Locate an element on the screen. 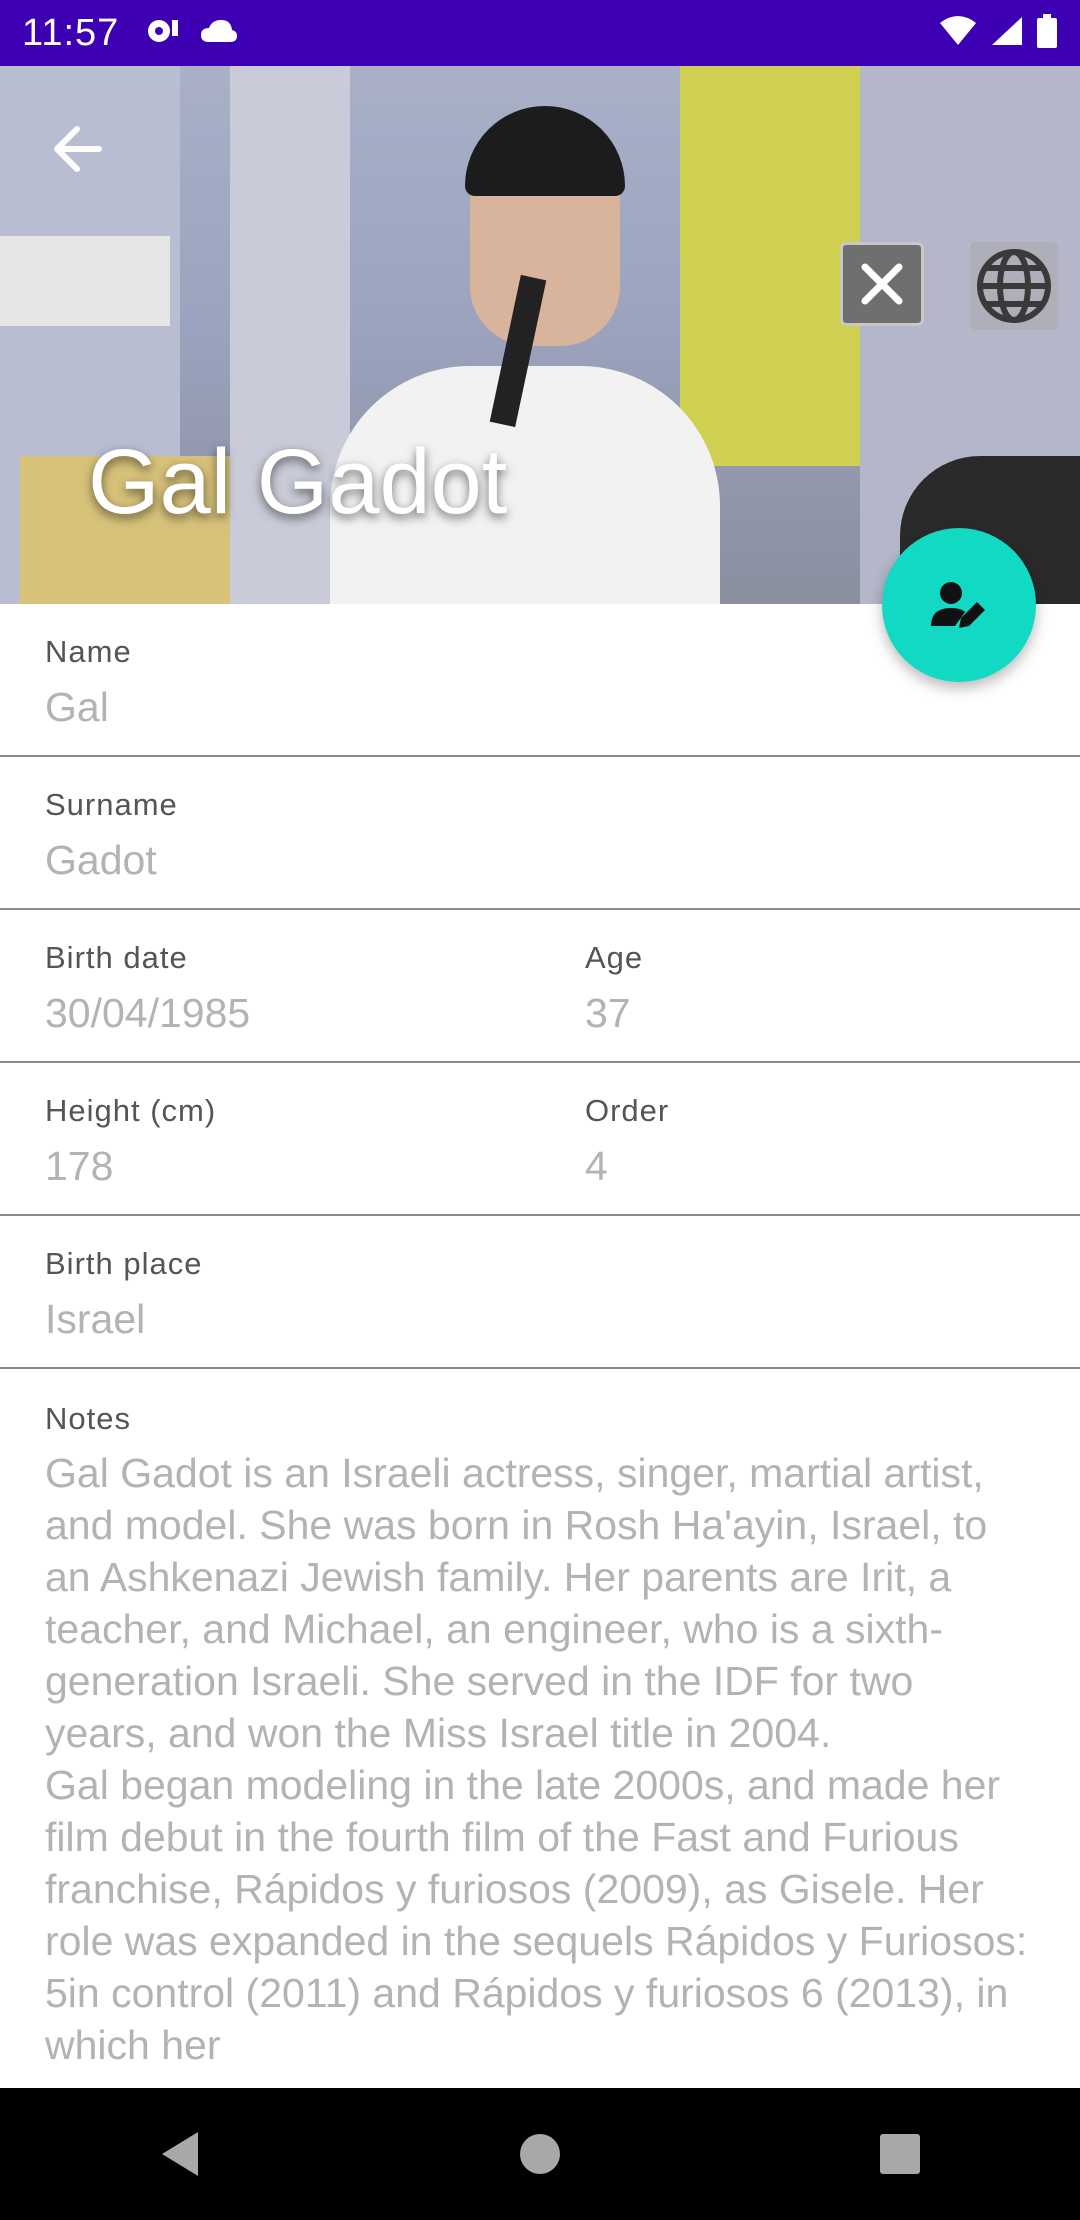 The width and height of the screenshot is (1080, 2220). nav-back-button is located at coordinates (180, 2154).